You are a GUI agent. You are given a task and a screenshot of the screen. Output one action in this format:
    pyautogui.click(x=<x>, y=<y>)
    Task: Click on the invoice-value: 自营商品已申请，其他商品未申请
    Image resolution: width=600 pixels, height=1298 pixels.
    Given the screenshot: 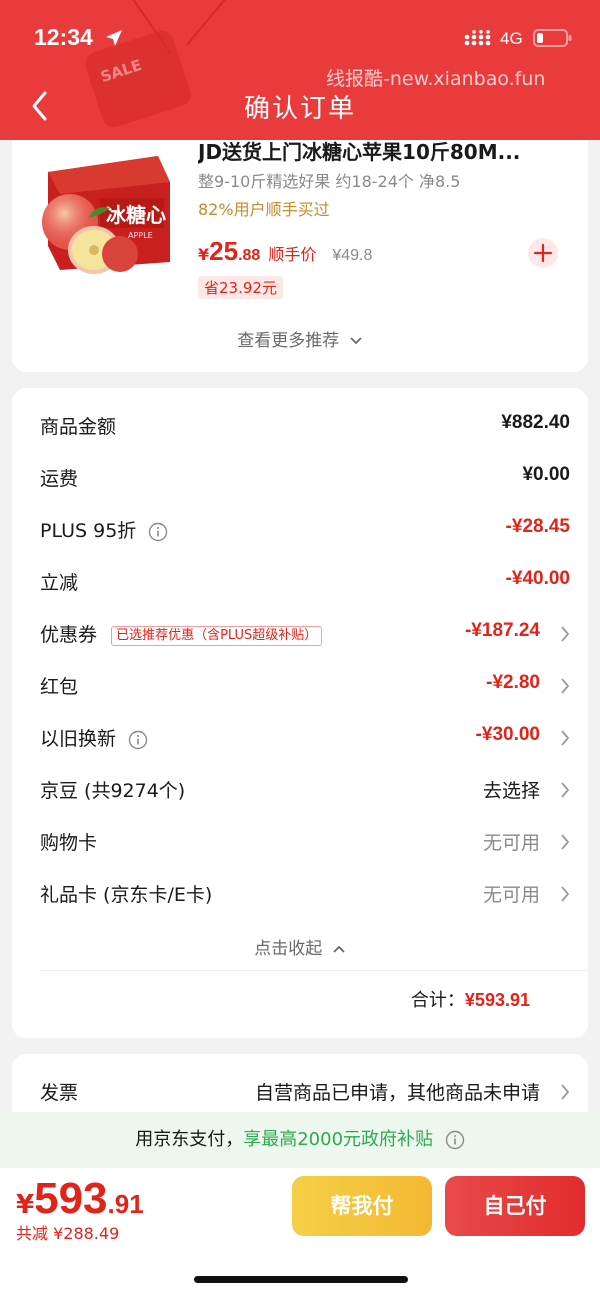 What is the action you would take?
    pyautogui.click(x=397, y=1093)
    